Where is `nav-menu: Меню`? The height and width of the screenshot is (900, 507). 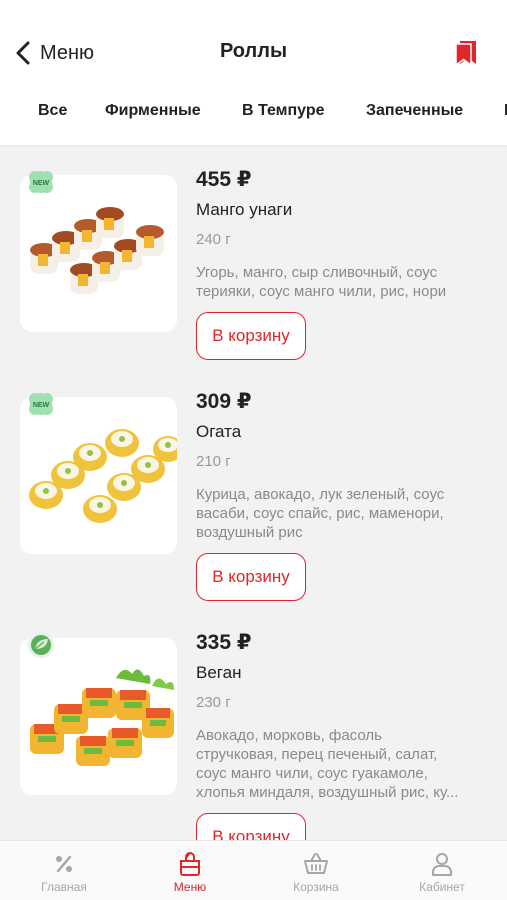
nav-menu: Меню is located at coordinates (190, 872).